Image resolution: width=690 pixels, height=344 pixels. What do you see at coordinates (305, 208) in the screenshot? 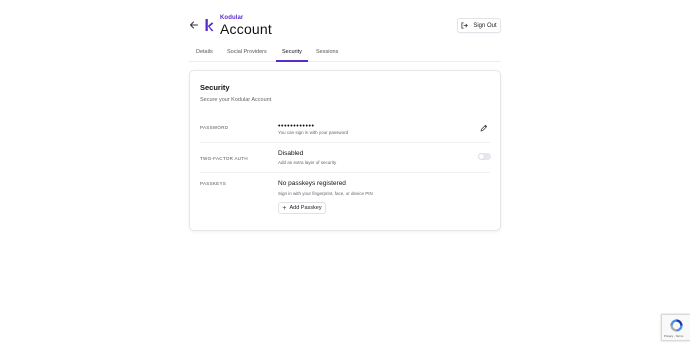
I see `add-passkey-label: Add Passkey` at bounding box center [305, 208].